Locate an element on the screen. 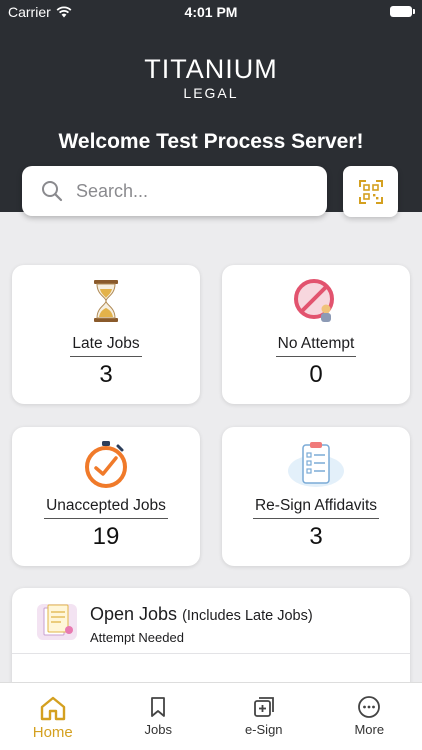 The width and height of the screenshot is (422, 750). open-jobs-note: (Includes Late Jobs) is located at coordinates (247, 616).